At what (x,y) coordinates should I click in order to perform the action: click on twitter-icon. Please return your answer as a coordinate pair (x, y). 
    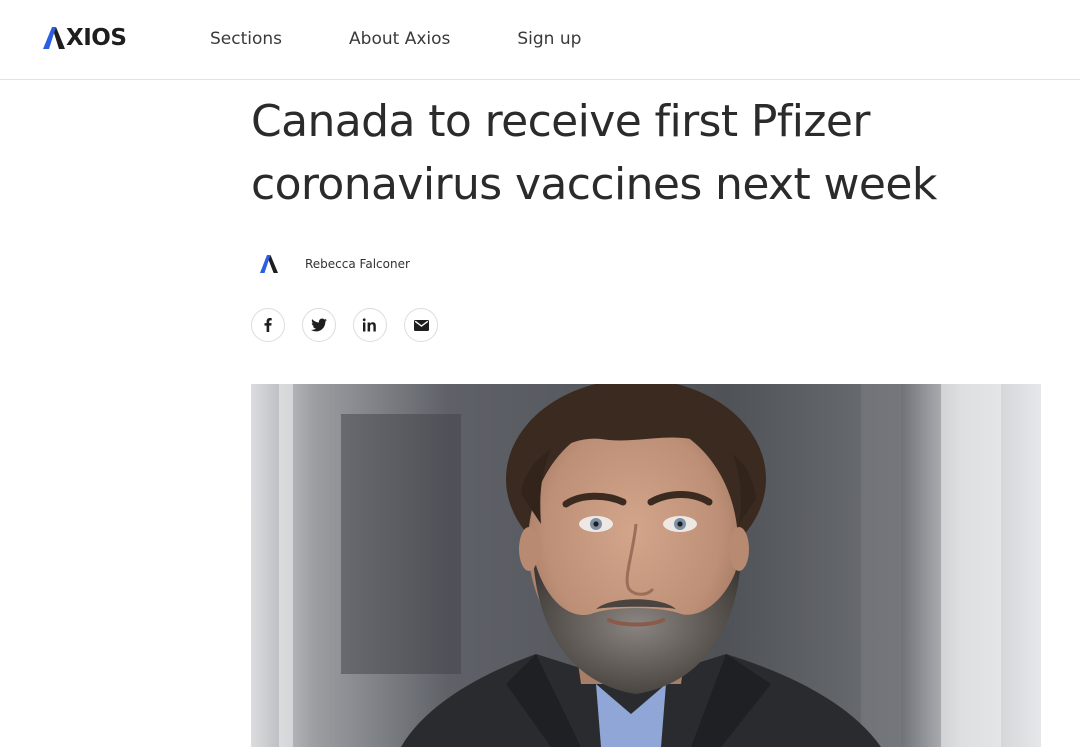
    Looking at the image, I should click on (319, 325).